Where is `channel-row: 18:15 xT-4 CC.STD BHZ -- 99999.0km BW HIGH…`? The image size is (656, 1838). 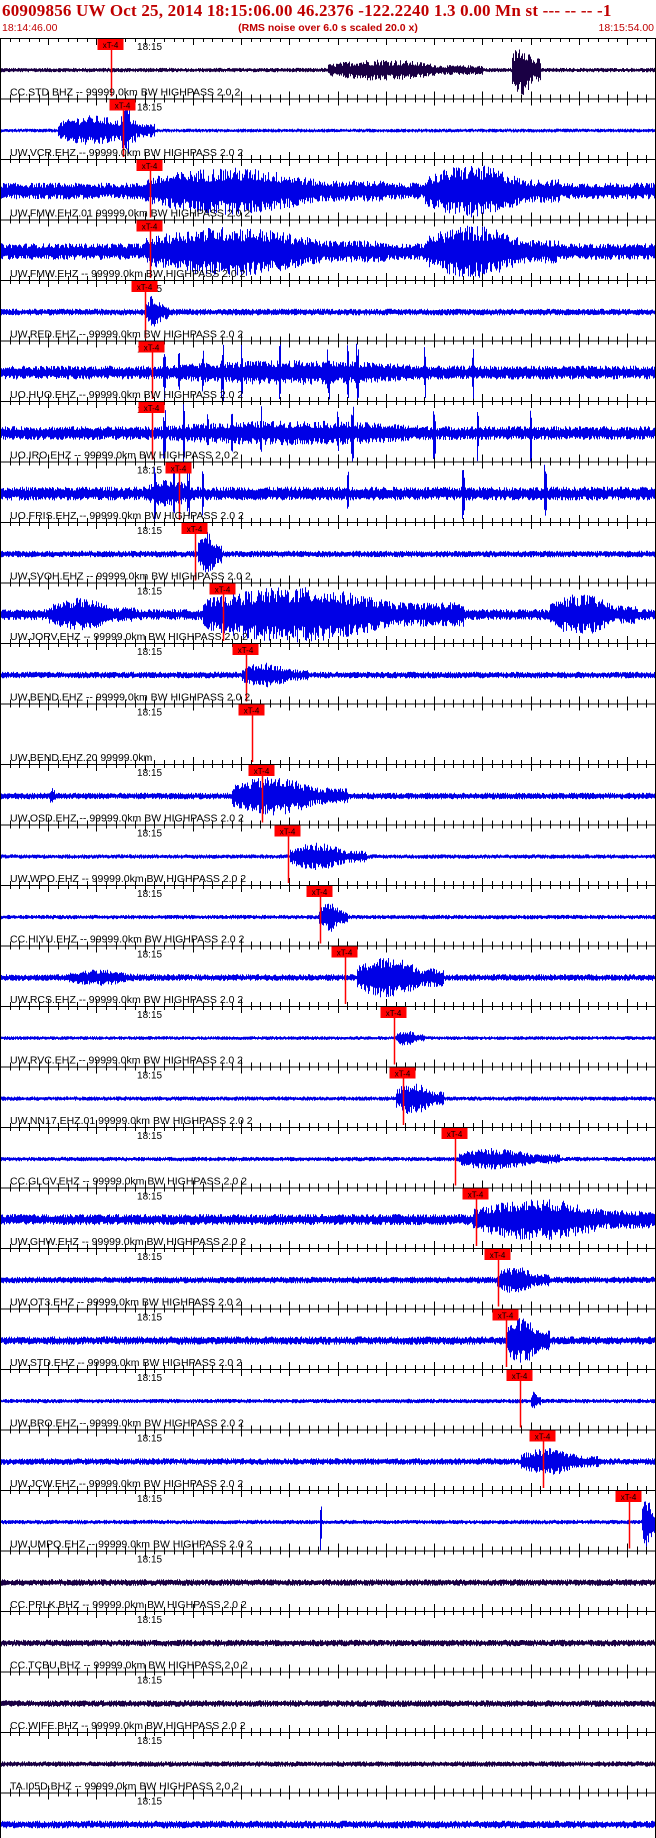
channel-row: 18:15 xT-4 CC.STD BHZ -- 99999.0km BW HIGH… is located at coordinates (328, 68).